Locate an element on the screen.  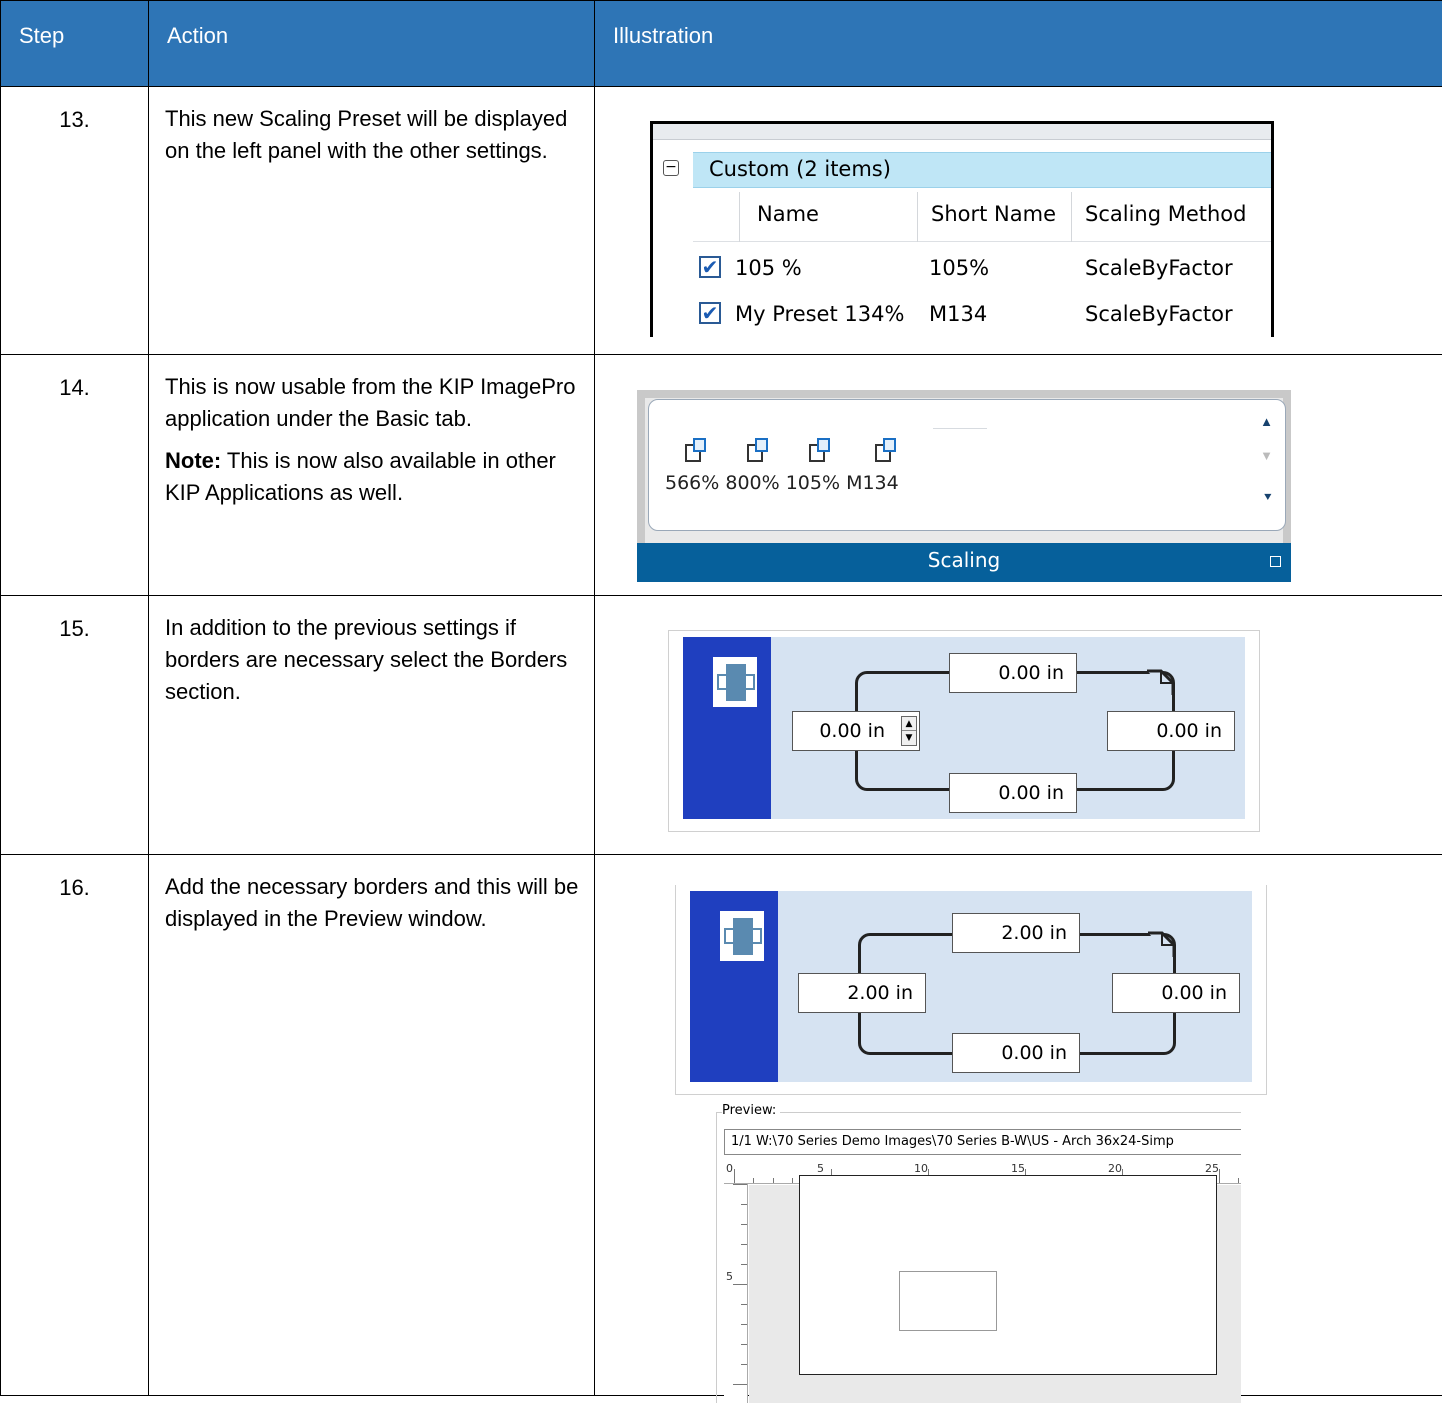
scroll-up-icon: ▲ is located at coordinates (1266, 421).